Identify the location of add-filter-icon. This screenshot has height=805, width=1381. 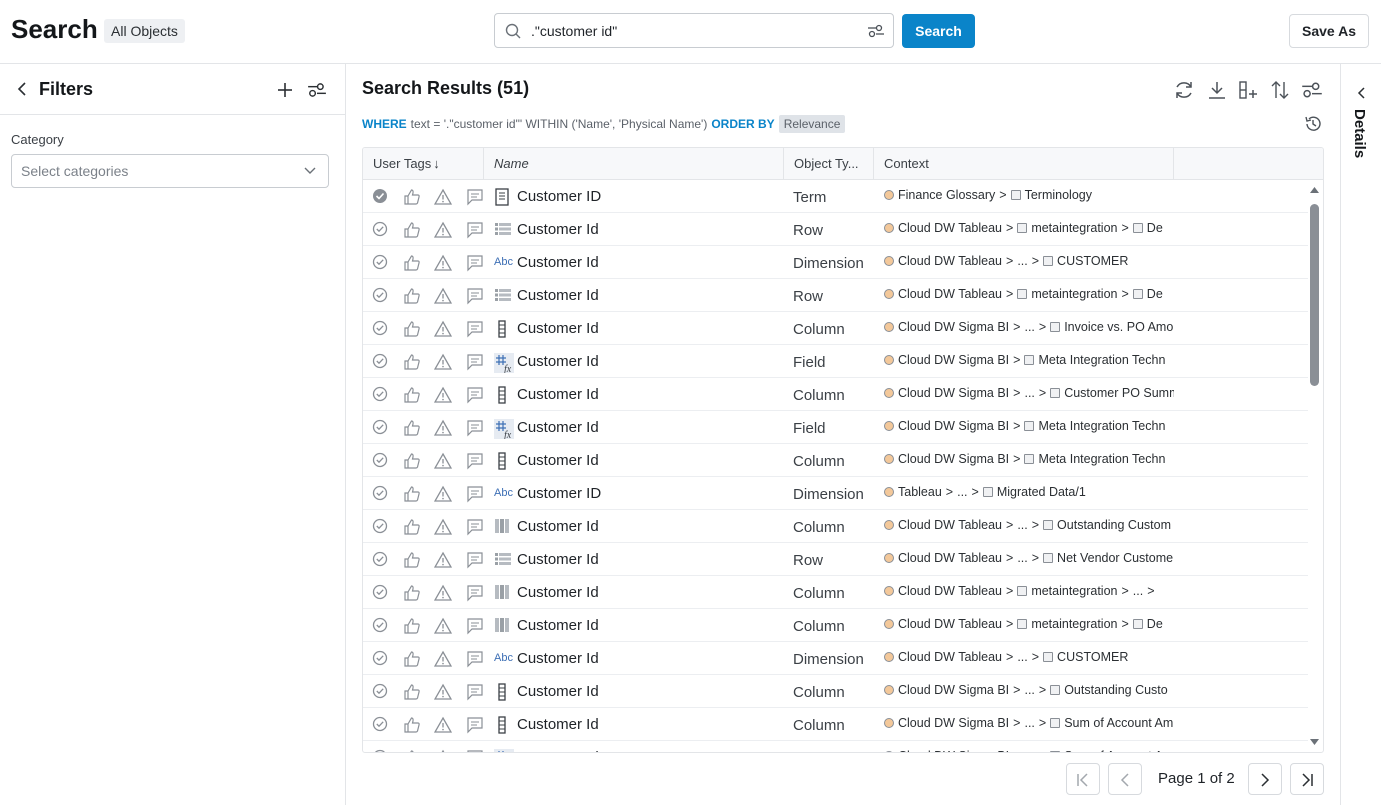
(285, 90).